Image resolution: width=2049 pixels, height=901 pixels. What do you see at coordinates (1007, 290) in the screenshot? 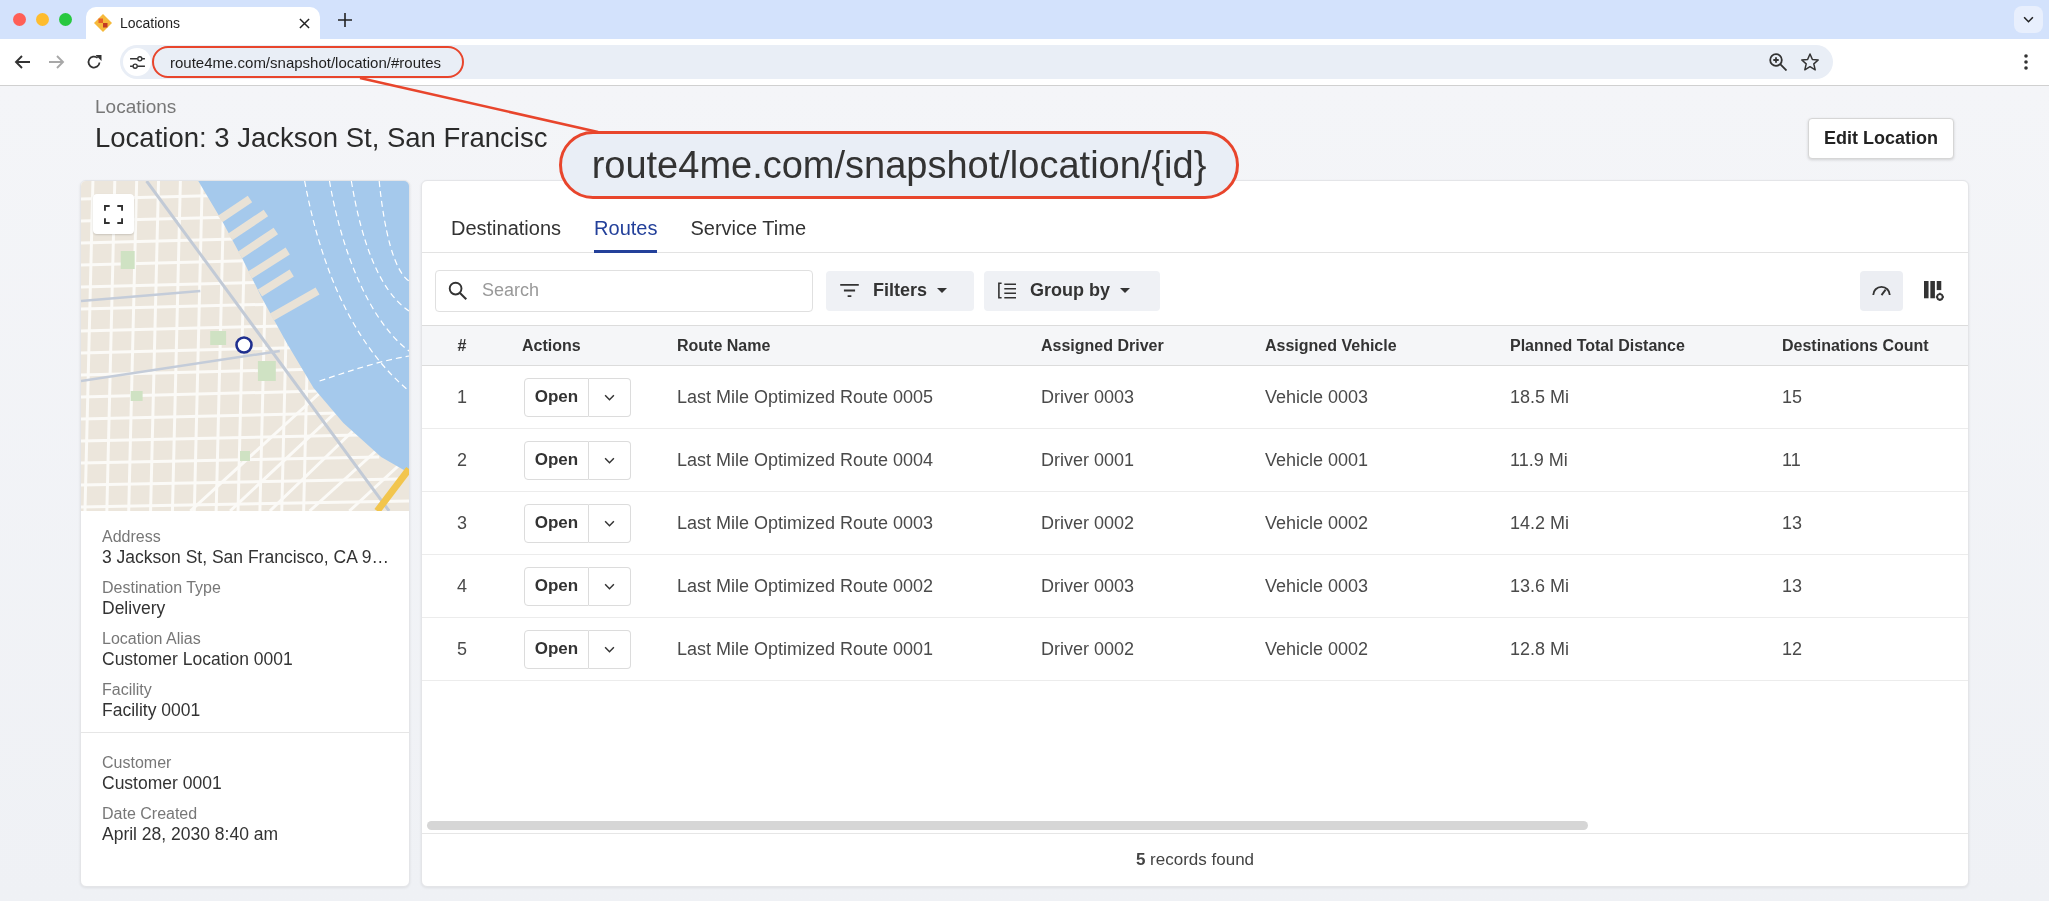
I see `grouped-list-icon` at bounding box center [1007, 290].